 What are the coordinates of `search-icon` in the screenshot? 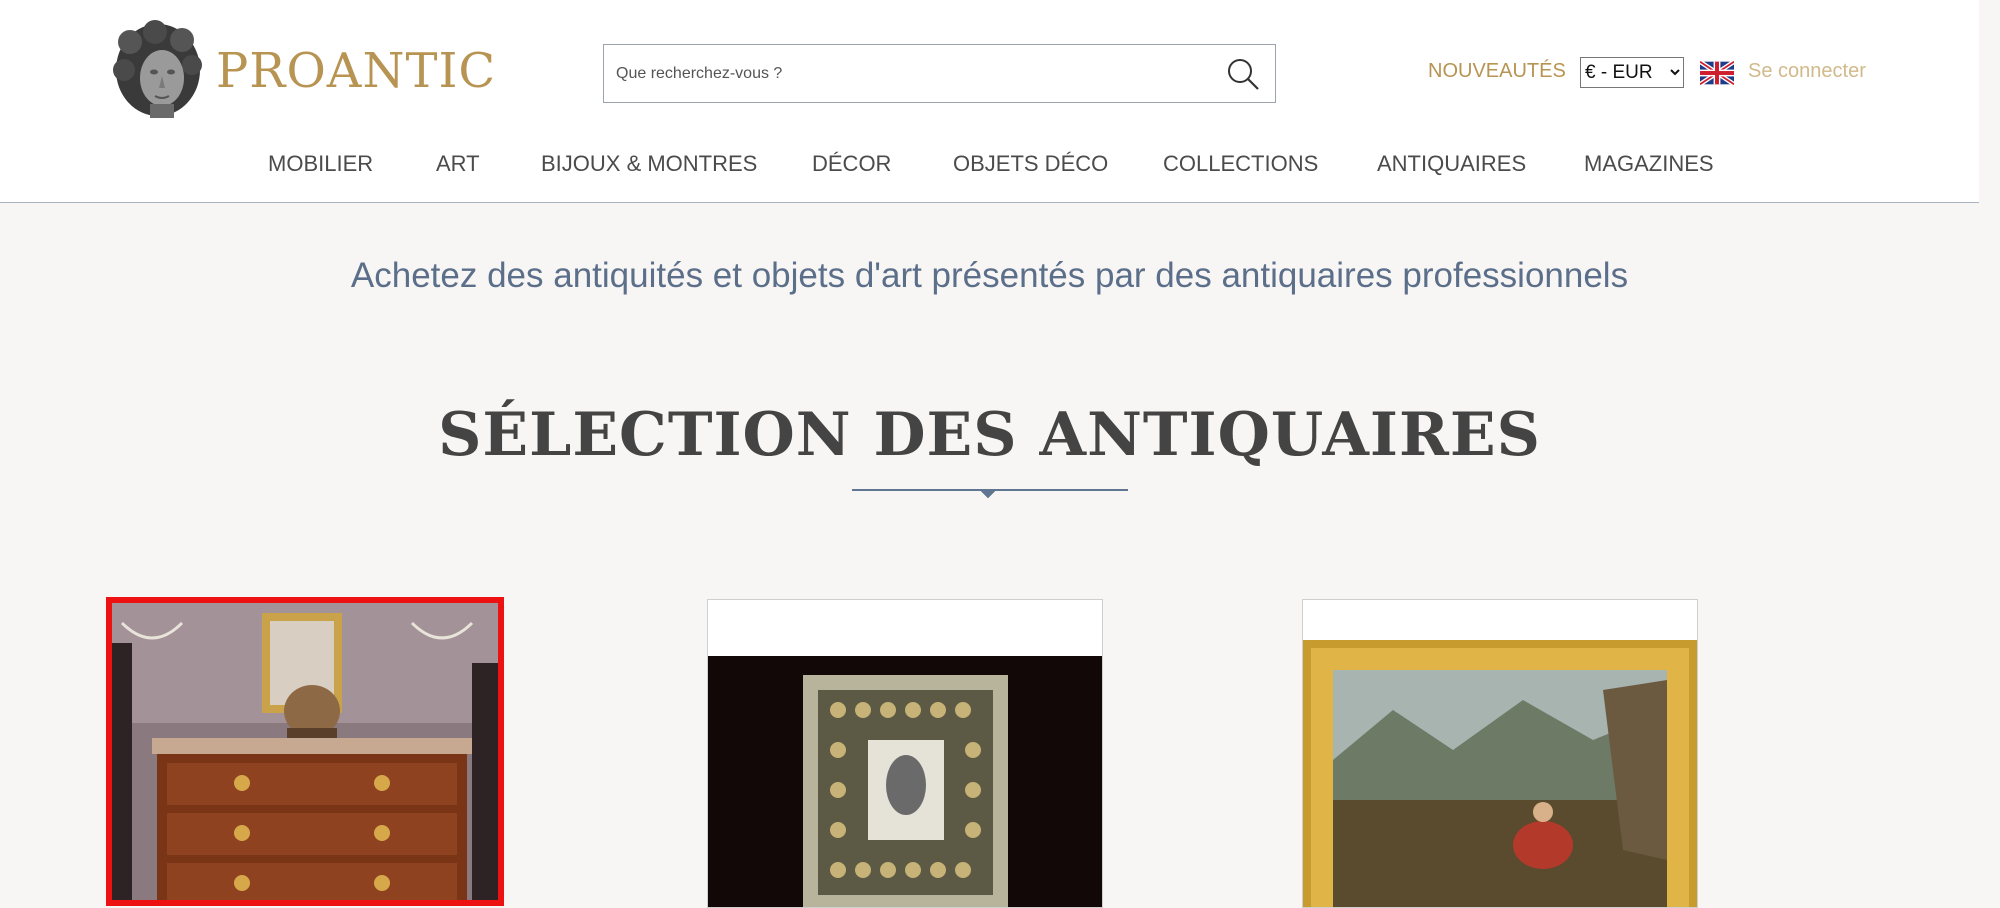 It's located at (1243, 74).